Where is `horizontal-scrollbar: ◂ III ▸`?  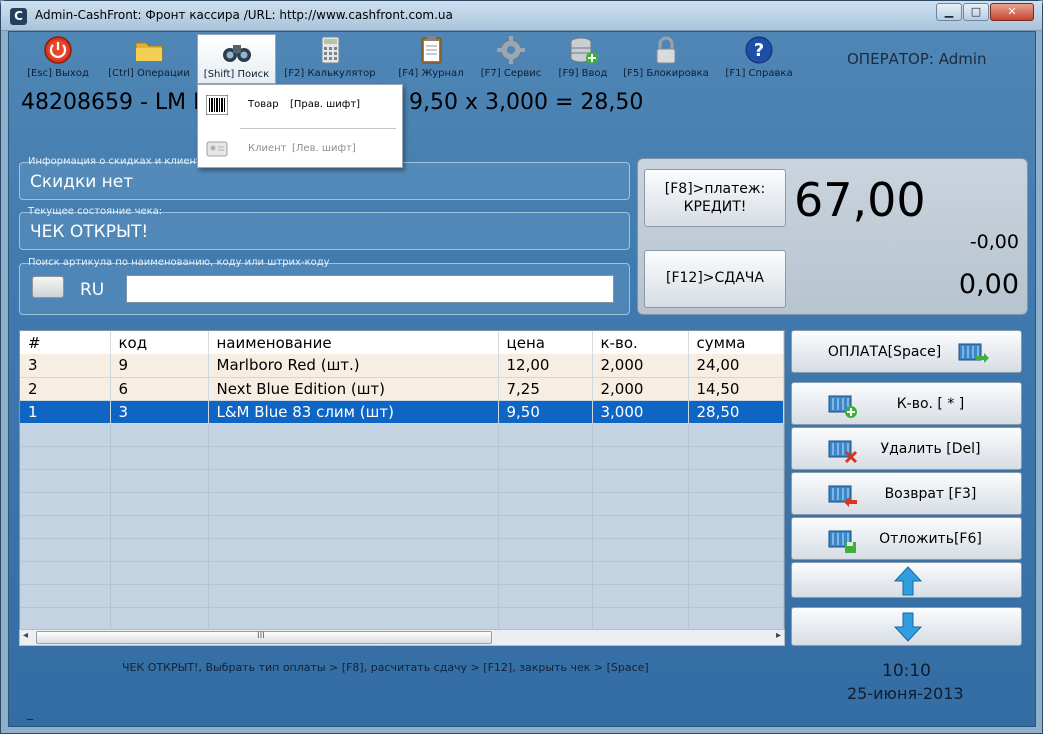 horizontal-scrollbar: ◂ III ▸ is located at coordinates (402, 637).